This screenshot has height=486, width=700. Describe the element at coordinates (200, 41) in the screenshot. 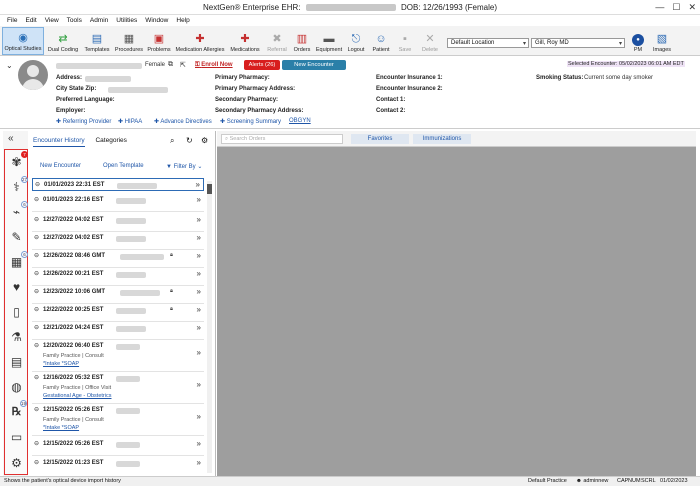

I see `medication-allergies-button: ✚ Medication Allergies` at that location.